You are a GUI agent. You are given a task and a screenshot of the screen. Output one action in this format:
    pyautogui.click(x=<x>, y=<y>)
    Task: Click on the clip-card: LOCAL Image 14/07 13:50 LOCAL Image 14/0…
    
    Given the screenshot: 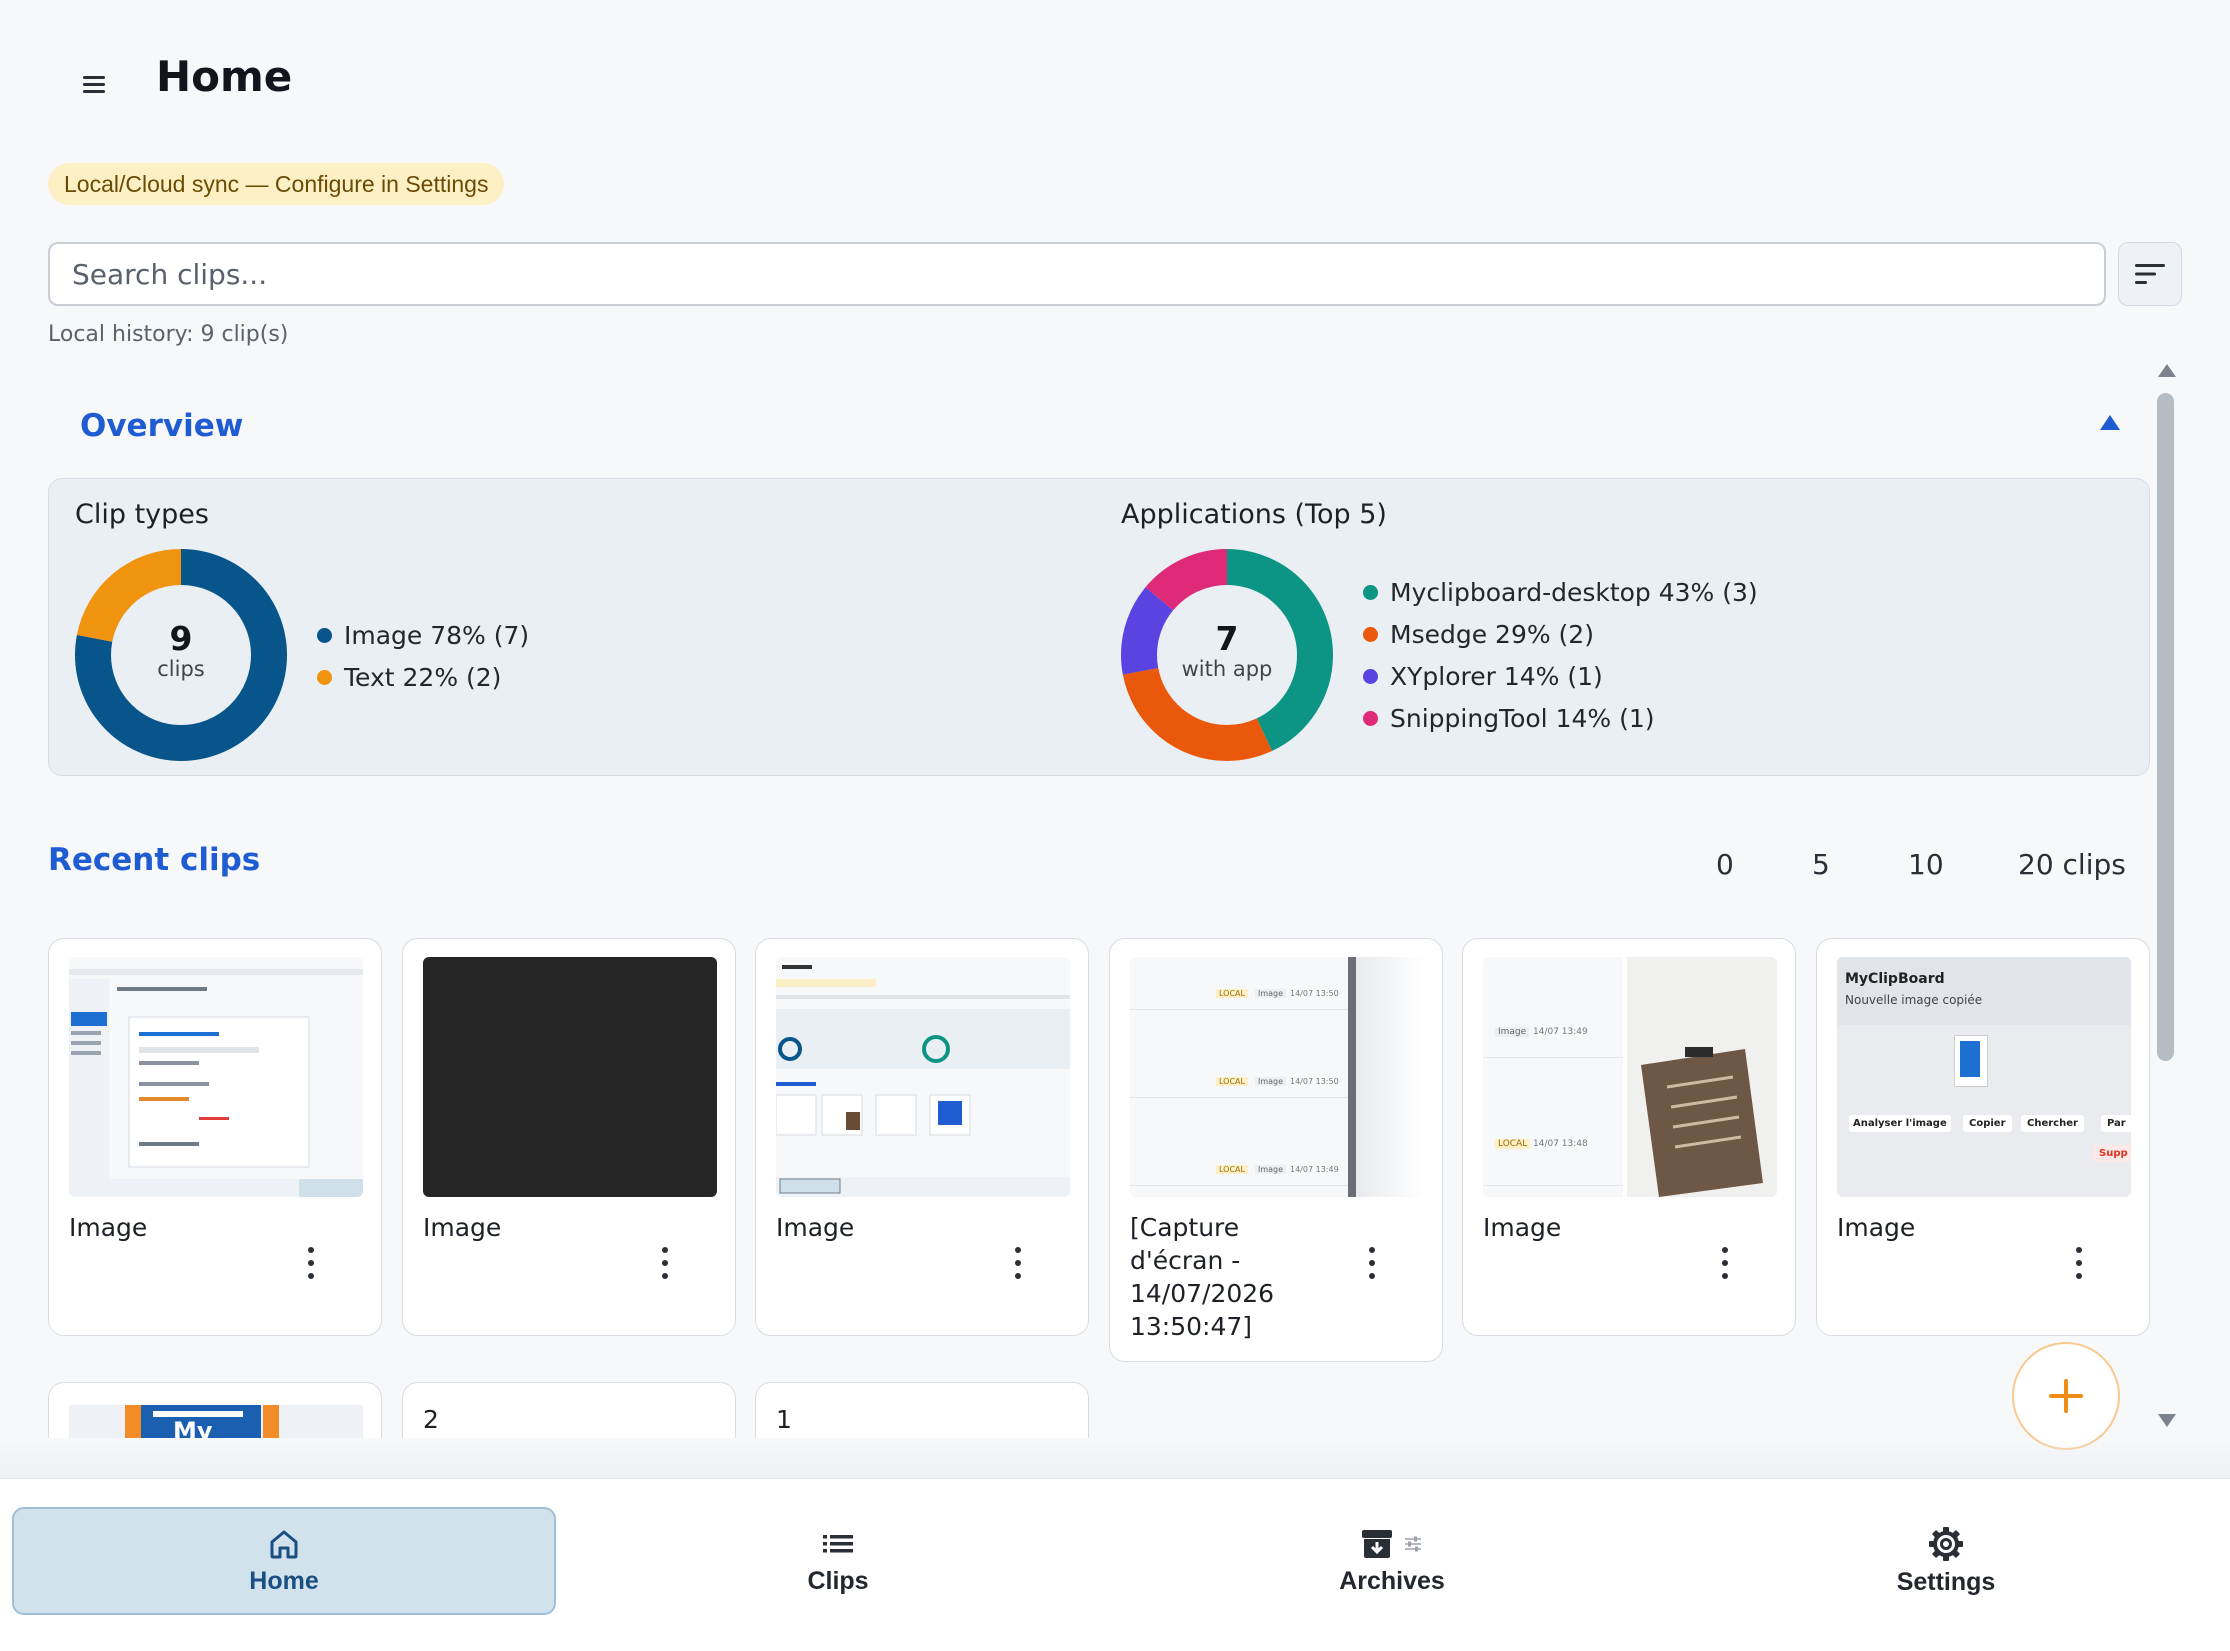 What is the action you would take?
    pyautogui.click(x=1276, y=1150)
    